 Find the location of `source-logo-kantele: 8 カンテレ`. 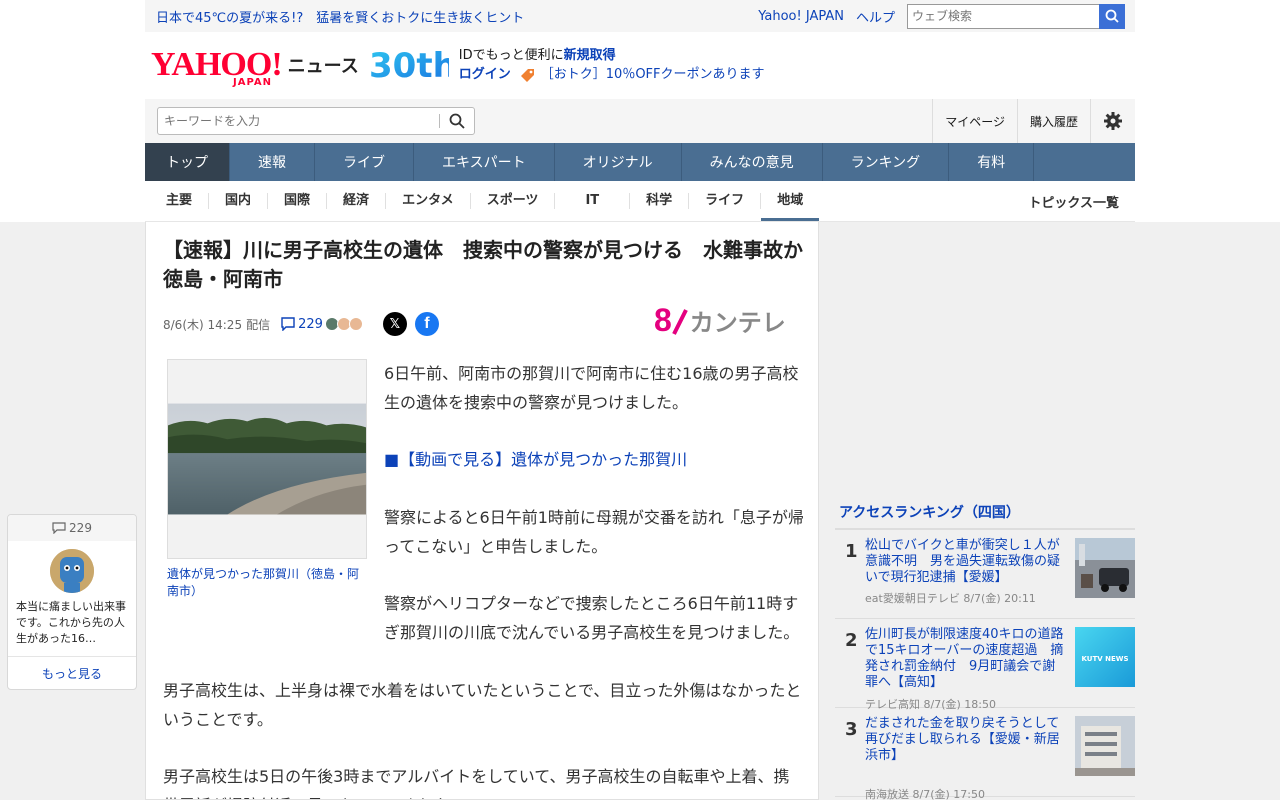

source-logo-kantele: 8 カンテレ is located at coordinates (720, 320).